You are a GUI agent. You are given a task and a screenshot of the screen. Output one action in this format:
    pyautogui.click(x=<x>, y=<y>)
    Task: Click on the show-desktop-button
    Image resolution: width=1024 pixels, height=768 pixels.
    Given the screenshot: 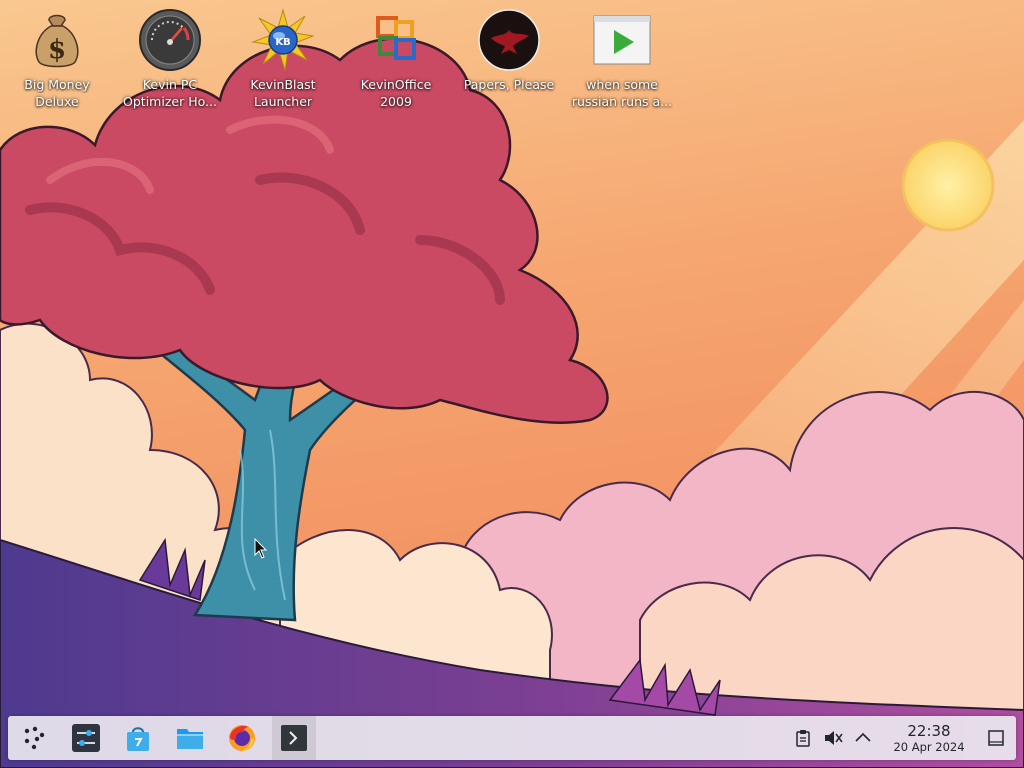 What is the action you would take?
    pyautogui.click(x=996, y=738)
    